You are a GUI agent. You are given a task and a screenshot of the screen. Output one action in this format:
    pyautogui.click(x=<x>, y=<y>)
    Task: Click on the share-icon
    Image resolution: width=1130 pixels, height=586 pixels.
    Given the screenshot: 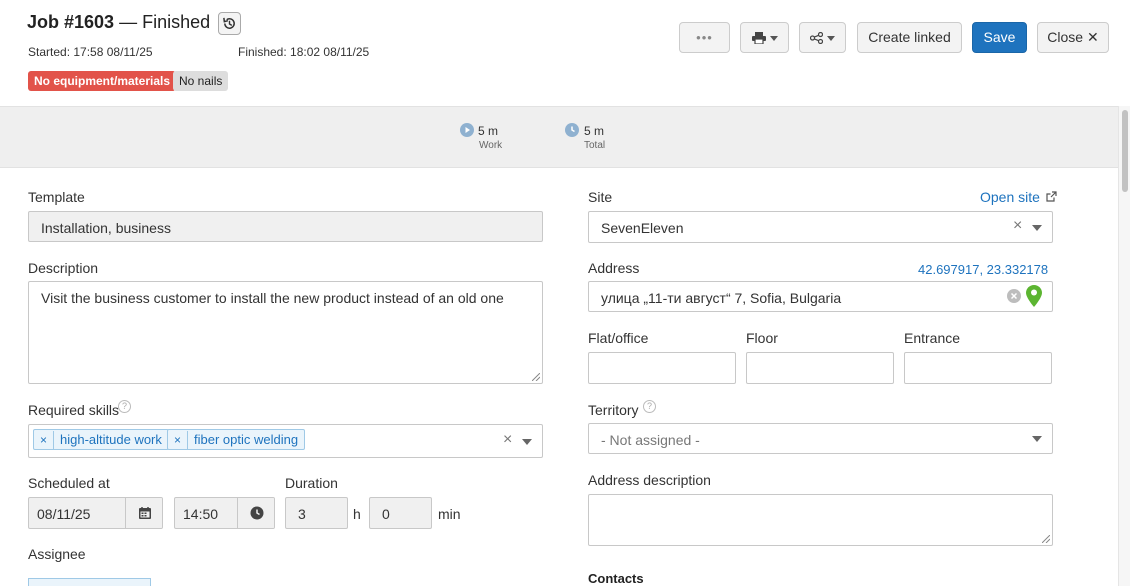 What is the action you would take?
    pyautogui.click(x=816, y=38)
    